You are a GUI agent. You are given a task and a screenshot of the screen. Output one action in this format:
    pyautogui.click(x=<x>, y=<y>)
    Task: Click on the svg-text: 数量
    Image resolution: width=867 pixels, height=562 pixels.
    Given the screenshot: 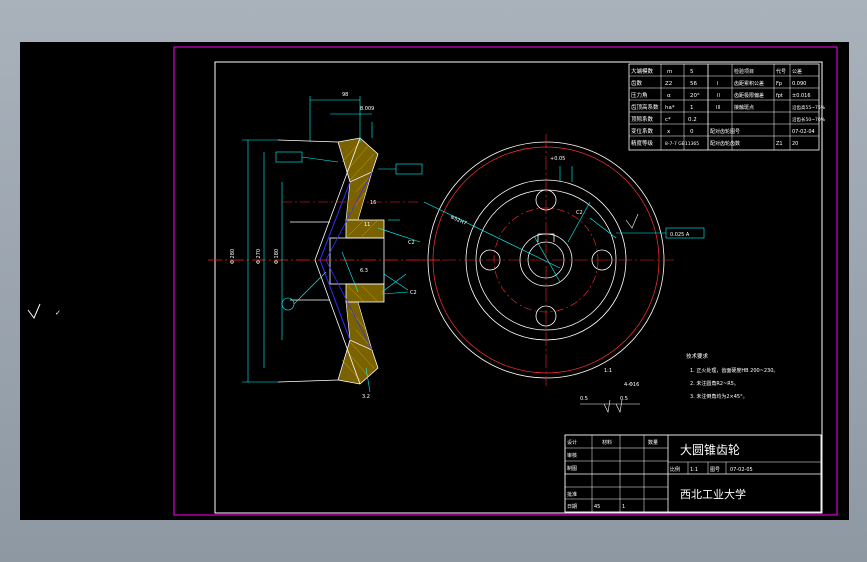 What is the action you would take?
    pyautogui.click(x=653, y=442)
    